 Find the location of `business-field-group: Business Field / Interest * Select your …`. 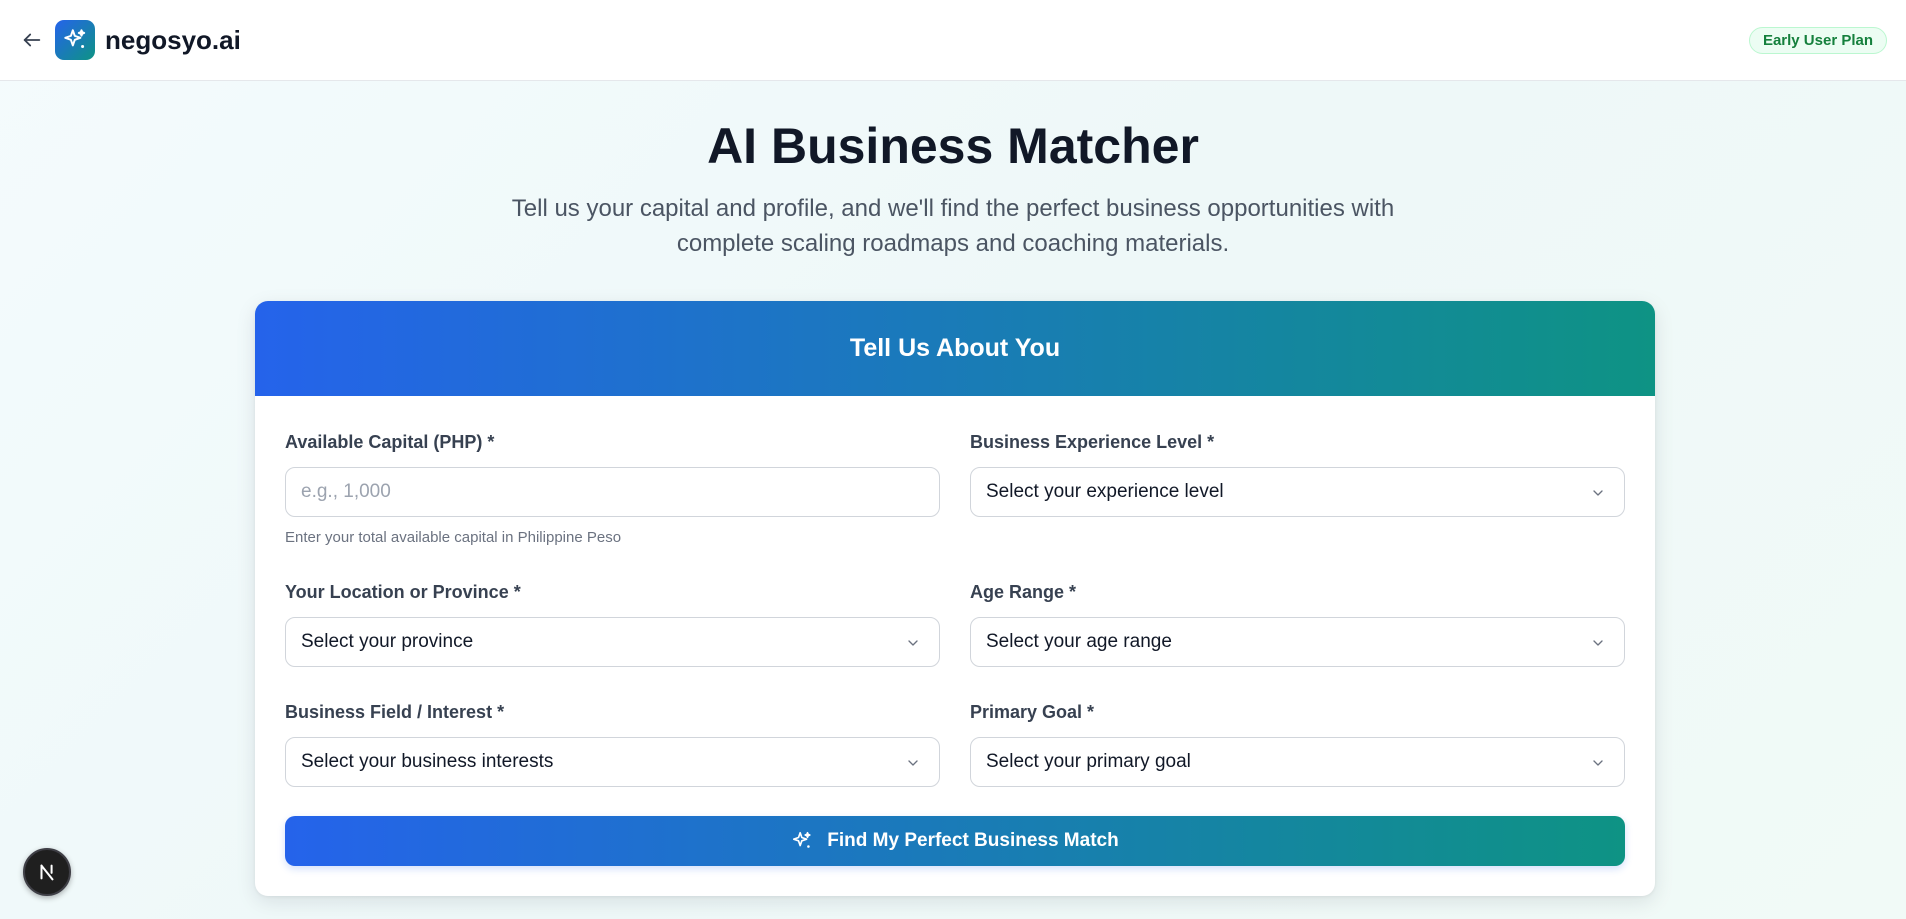

business-field-group: Business Field / Interest * Select your … is located at coordinates (612, 744).